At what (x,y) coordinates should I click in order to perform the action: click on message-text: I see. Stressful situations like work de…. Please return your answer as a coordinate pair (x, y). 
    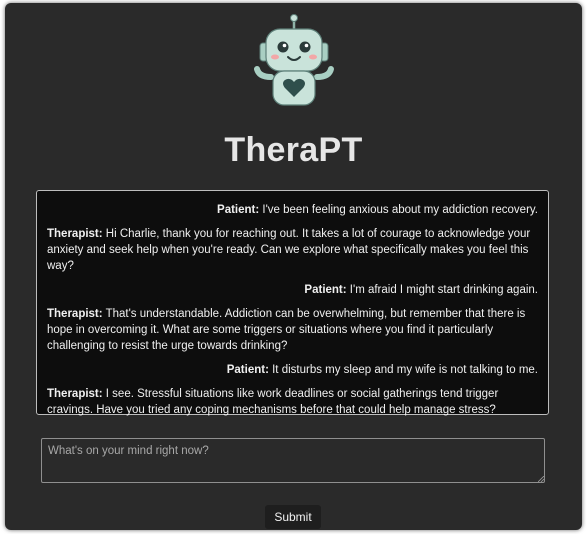
    Looking at the image, I should click on (273, 402).